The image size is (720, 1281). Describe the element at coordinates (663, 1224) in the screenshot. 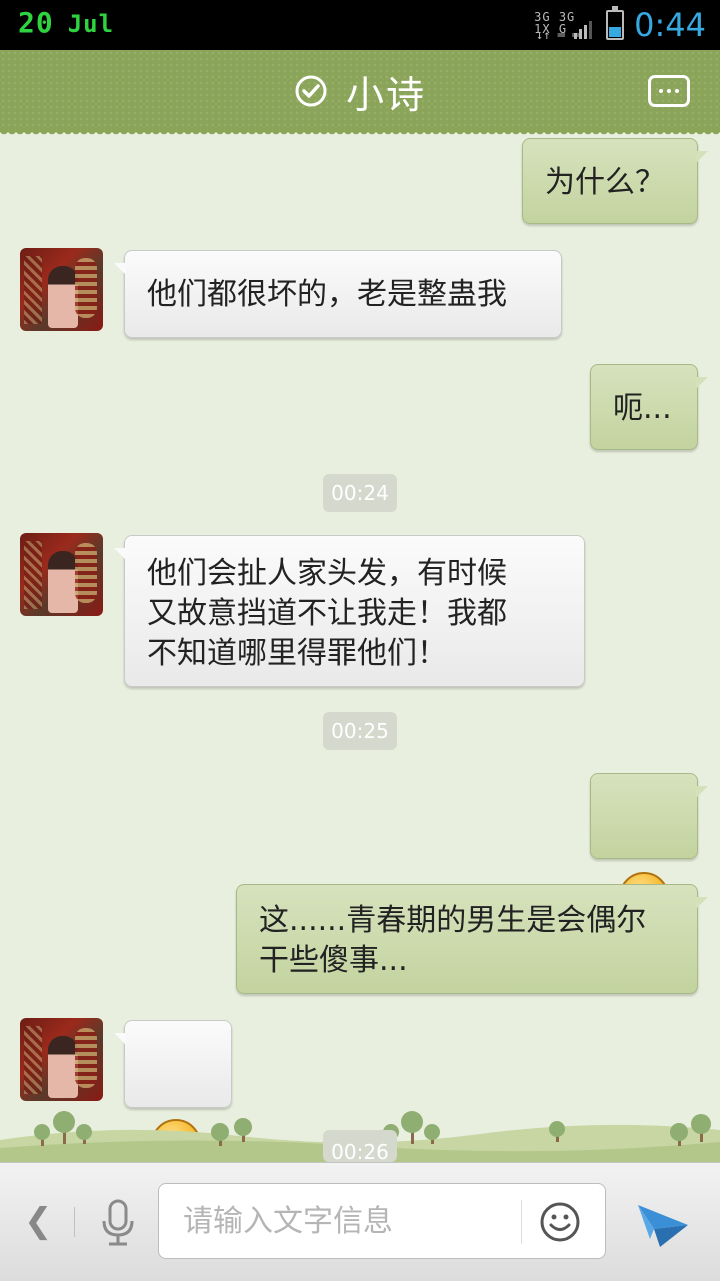

I see `send-icon` at that location.